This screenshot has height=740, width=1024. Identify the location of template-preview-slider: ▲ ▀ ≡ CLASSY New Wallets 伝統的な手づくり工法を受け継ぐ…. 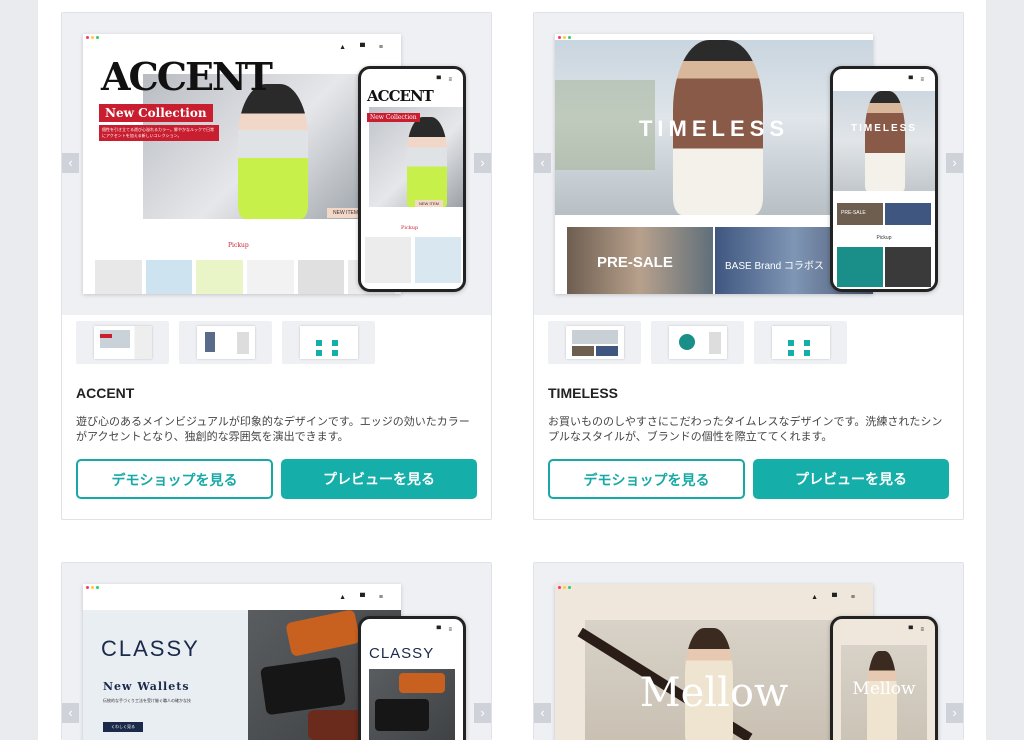
(276, 651).